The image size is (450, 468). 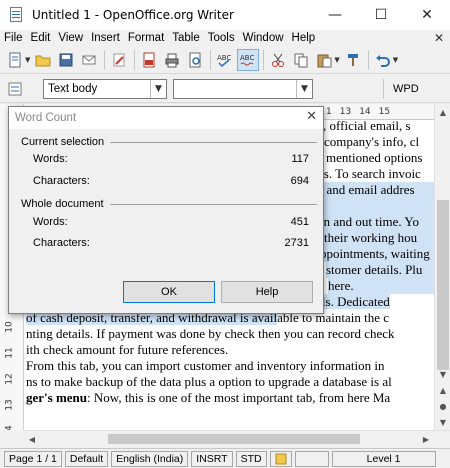 I want to click on spellcheck-icon: ABC, so click(x=225, y=60).